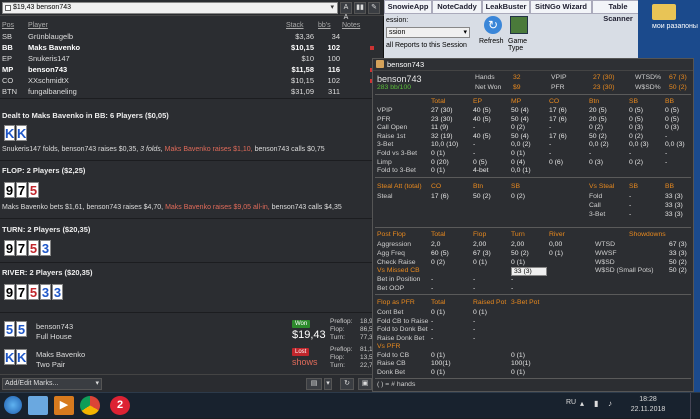  What do you see at coordinates (441, 363) in the screenshot?
I see `pfr-value: 100(1)` at bounding box center [441, 363].